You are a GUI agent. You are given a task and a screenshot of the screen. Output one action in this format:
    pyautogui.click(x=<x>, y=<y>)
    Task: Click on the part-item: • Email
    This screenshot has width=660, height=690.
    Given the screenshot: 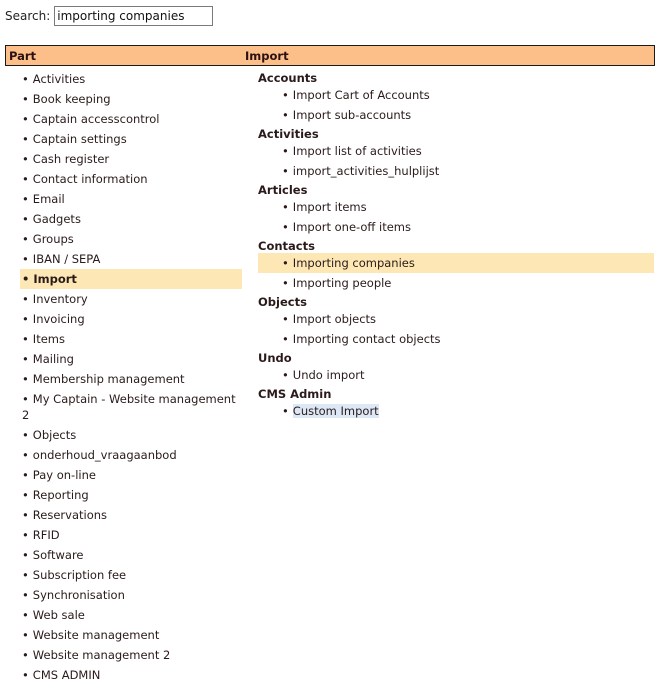 What is the action you would take?
    pyautogui.click(x=131, y=199)
    